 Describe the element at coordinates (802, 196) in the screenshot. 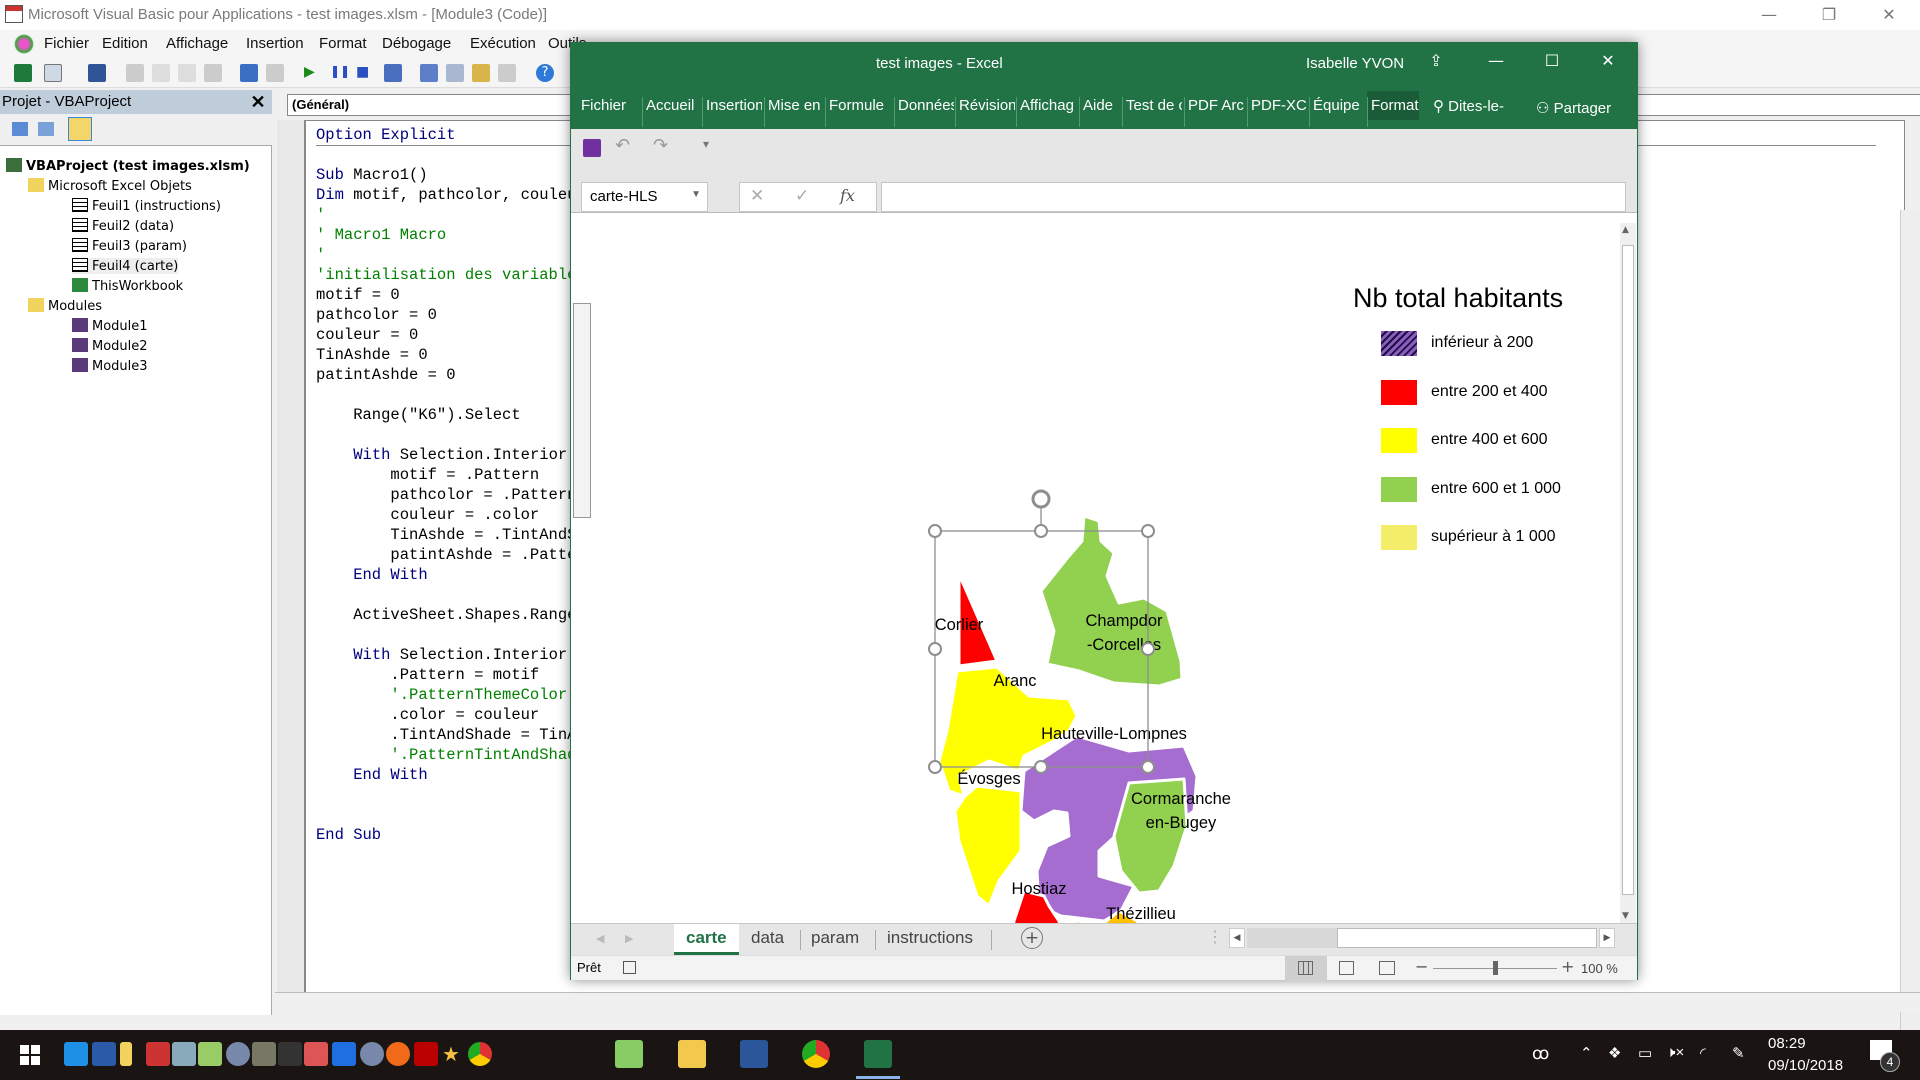

I see `enter-icon: ✓` at that location.